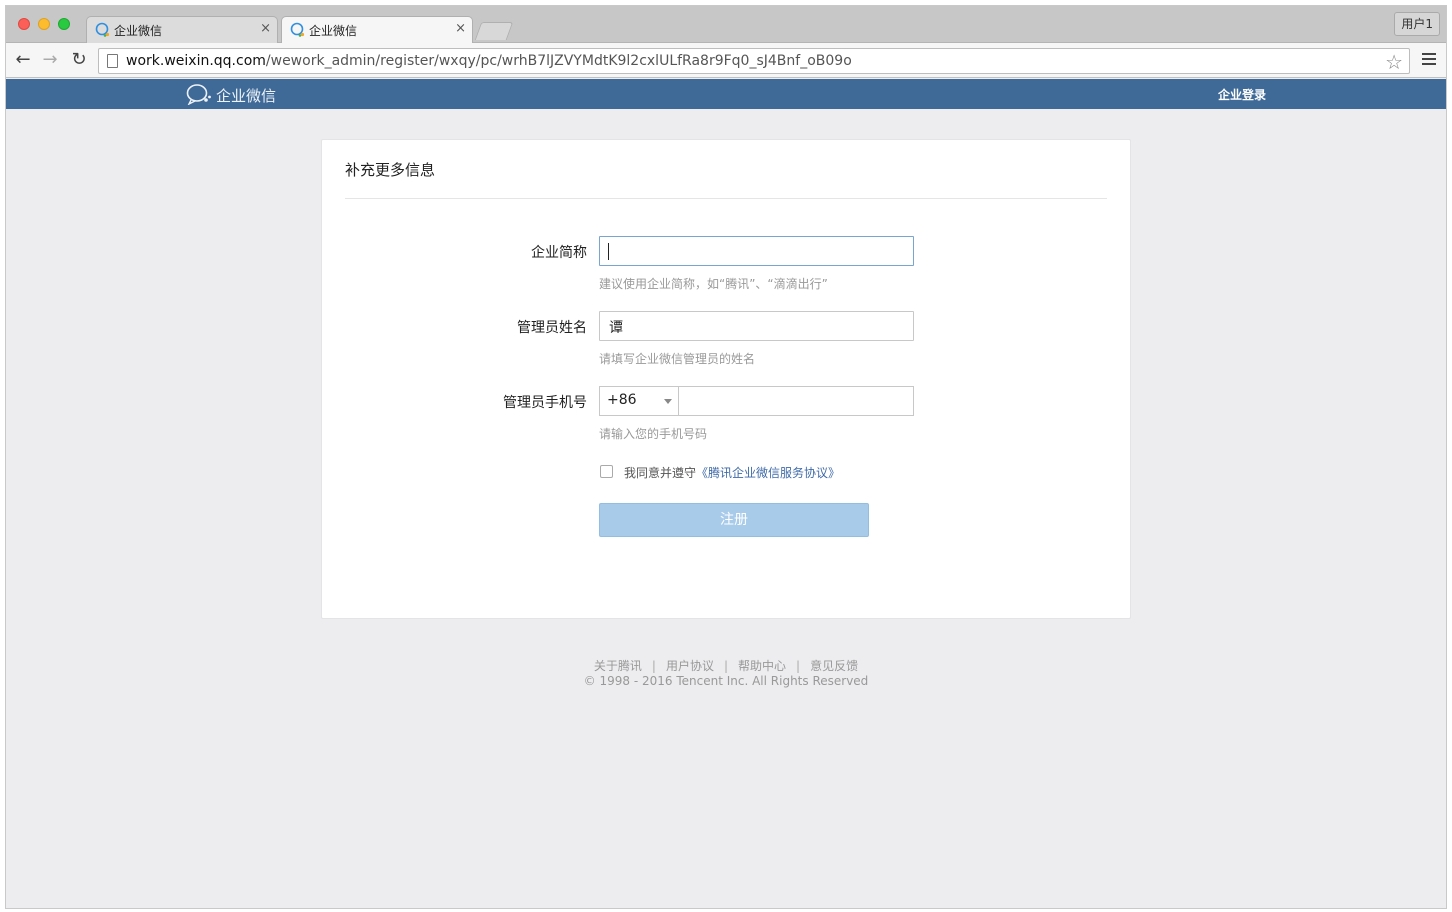 Image resolution: width=1452 pixels, height=912 pixels. Describe the element at coordinates (660, 473) in the screenshot. I see `agreement-label: 我同意并遵守` at that location.